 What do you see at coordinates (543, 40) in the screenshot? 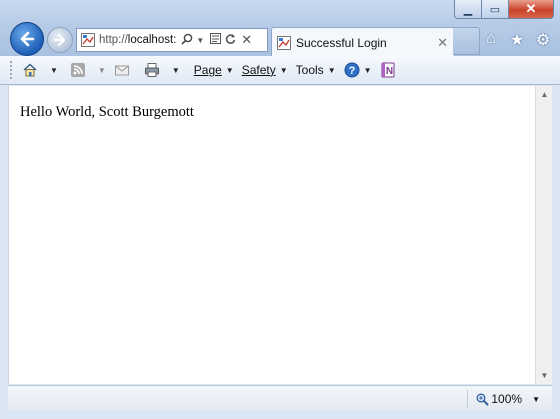
I see `settings-gear-icon: ⚙` at bounding box center [543, 40].